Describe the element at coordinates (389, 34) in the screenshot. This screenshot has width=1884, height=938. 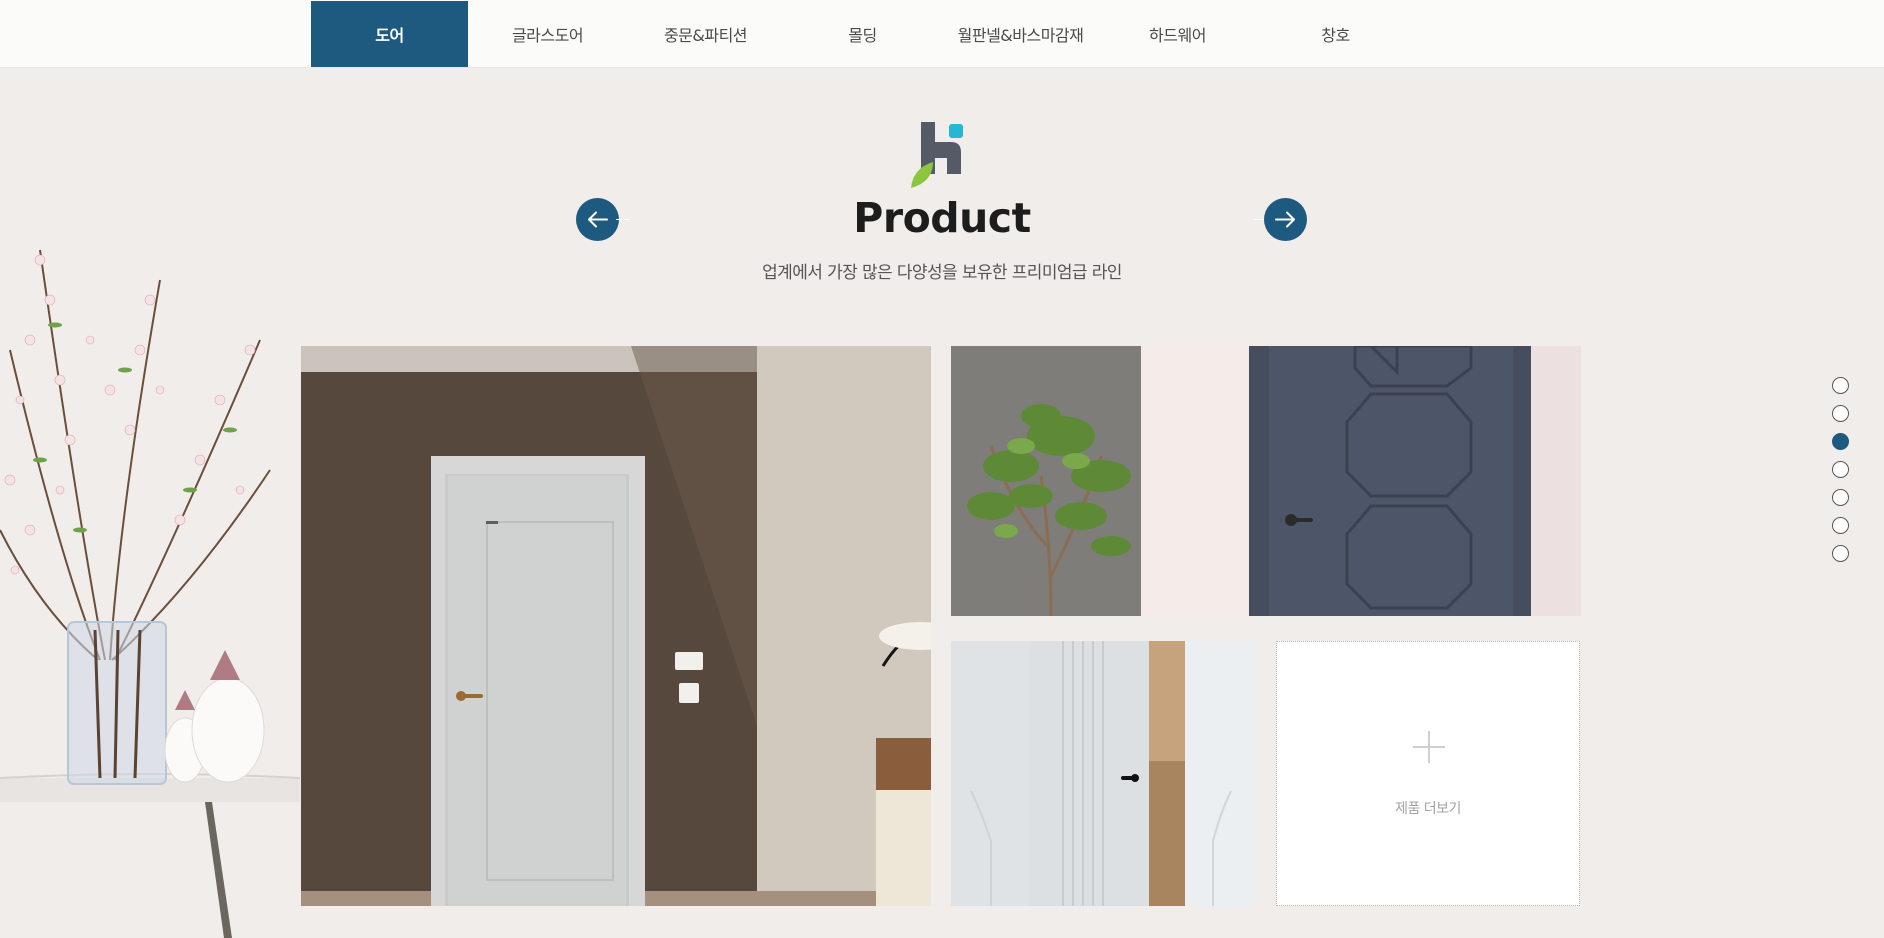
I see `tab-door: 도어` at that location.